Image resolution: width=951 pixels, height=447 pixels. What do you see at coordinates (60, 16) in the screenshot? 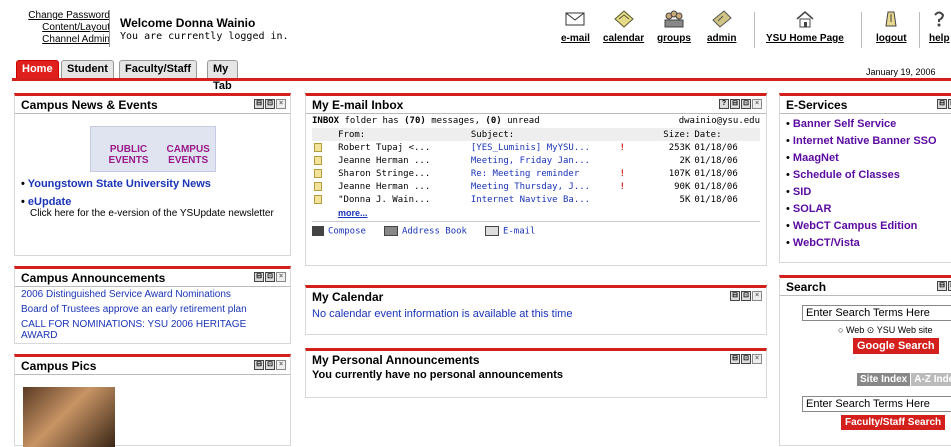
I see `change-password-link: Change Password` at bounding box center [60, 16].